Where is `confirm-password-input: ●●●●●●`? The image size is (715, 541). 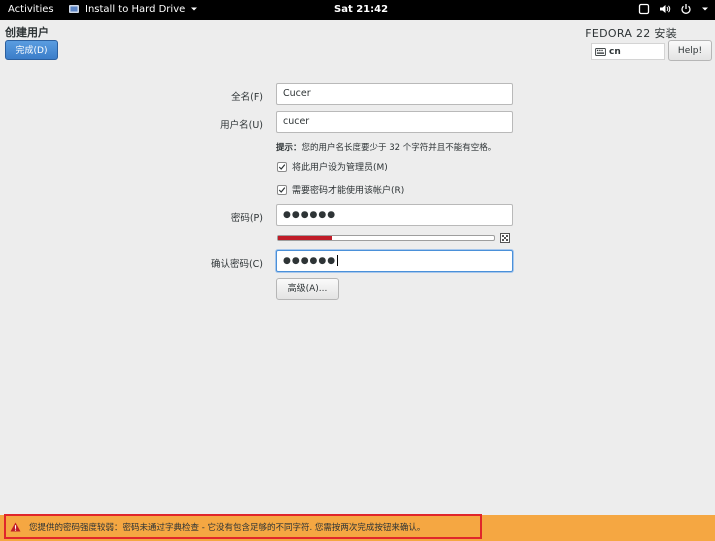 confirm-password-input: ●●●●●● is located at coordinates (394, 261).